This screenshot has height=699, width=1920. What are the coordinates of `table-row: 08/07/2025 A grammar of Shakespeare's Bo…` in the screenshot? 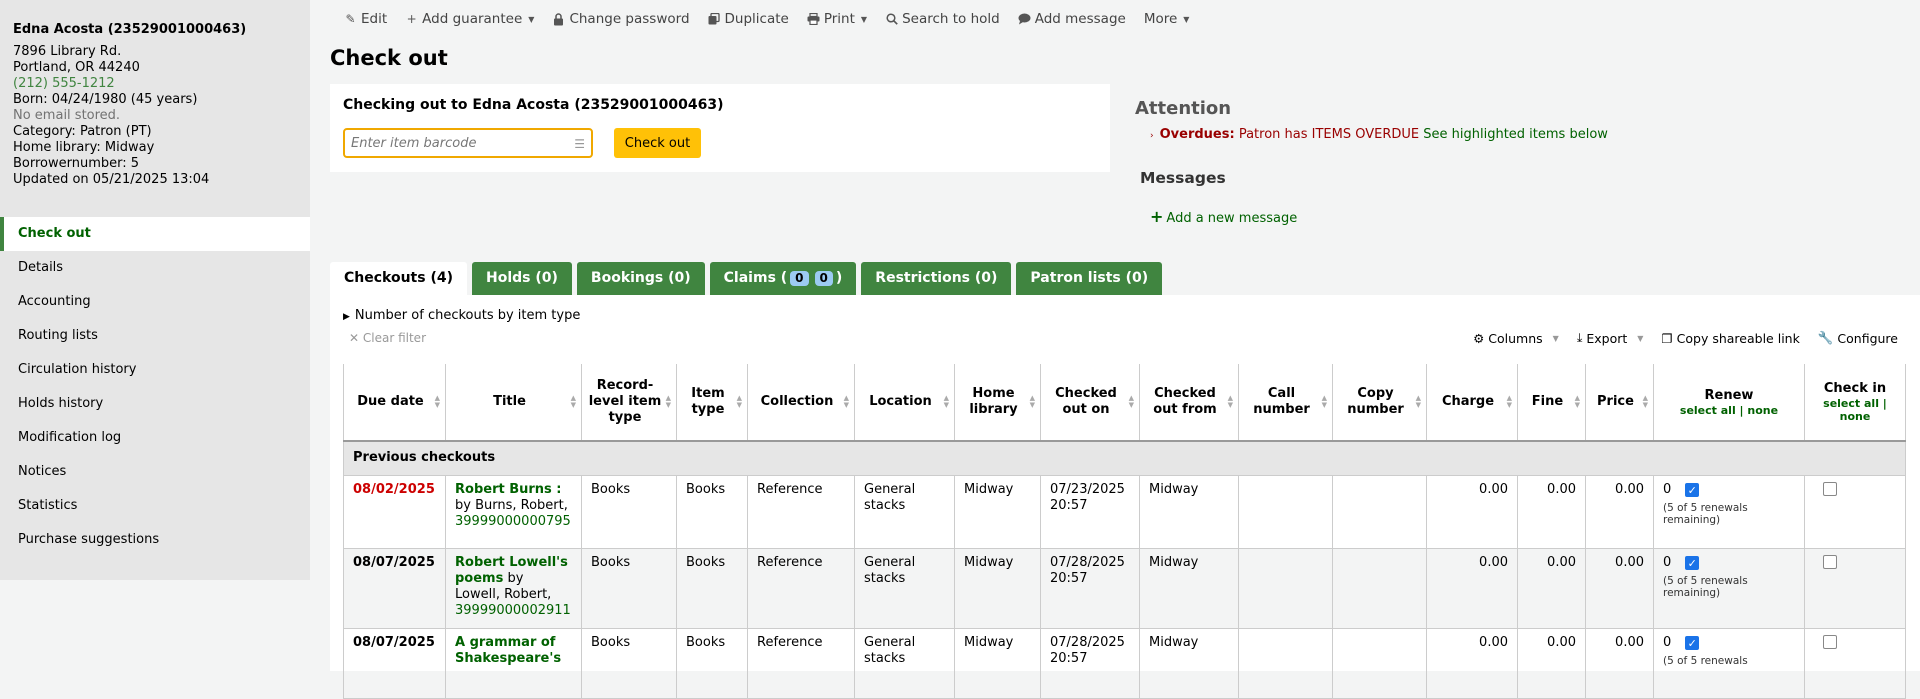 It's located at (1124, 663).